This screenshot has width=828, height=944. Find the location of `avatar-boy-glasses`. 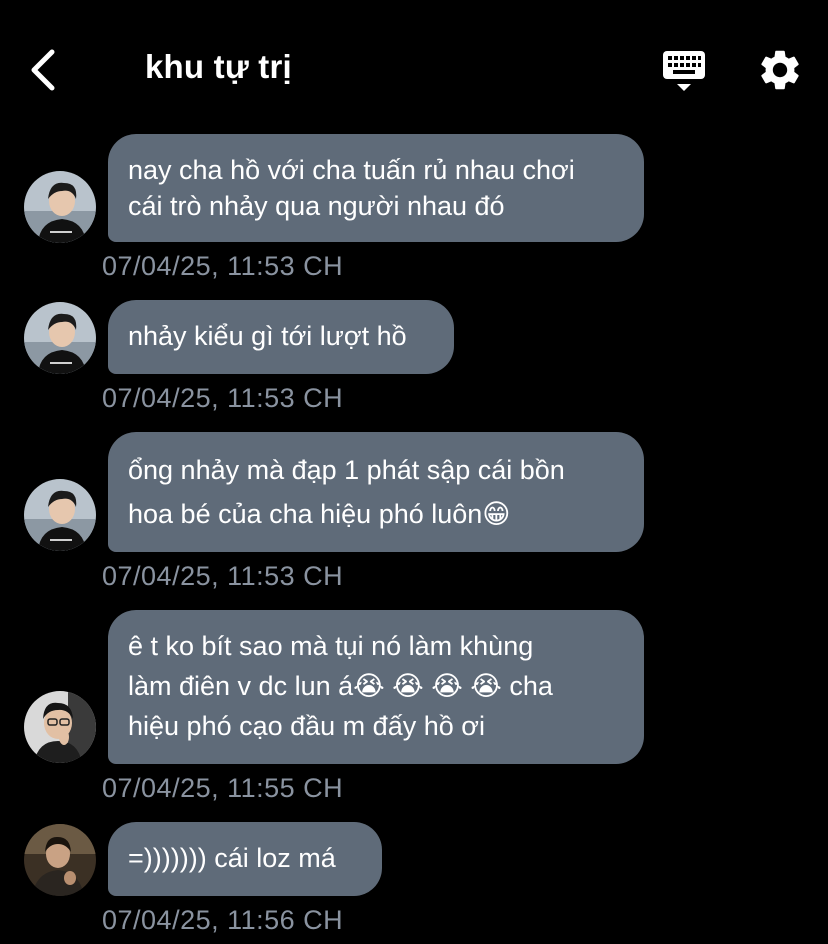

avatar-boy-glasses is located at coordinates (60, 727).